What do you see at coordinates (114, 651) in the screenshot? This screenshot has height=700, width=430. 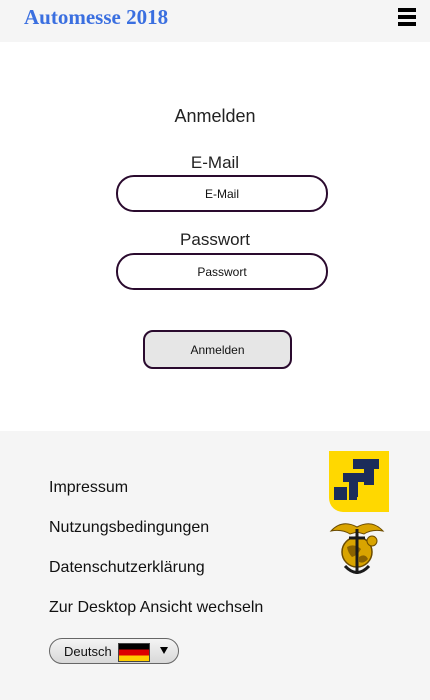 I see `language-select: Deutsch` at bounding box center [114, 651].